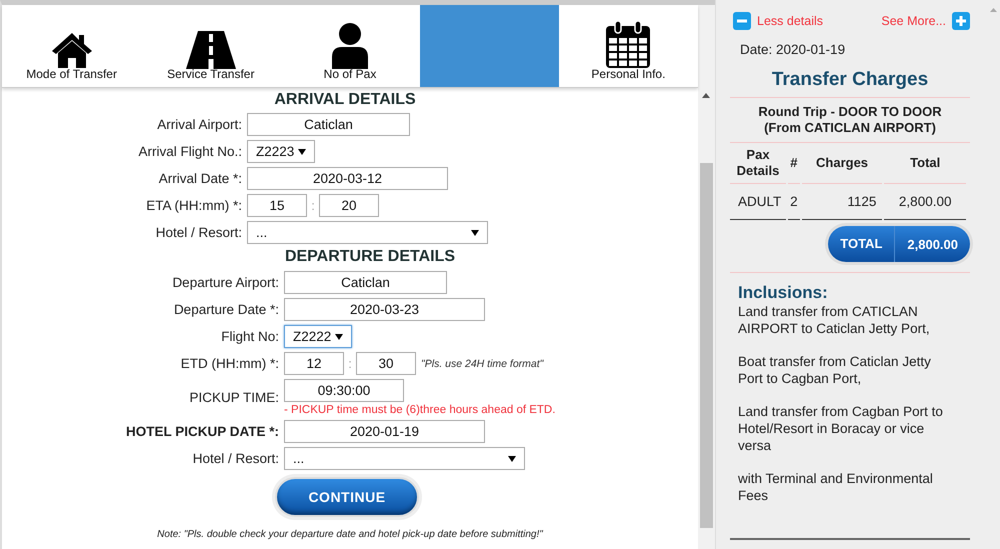  I want to click on table-cell: 2, so click(794, 202).